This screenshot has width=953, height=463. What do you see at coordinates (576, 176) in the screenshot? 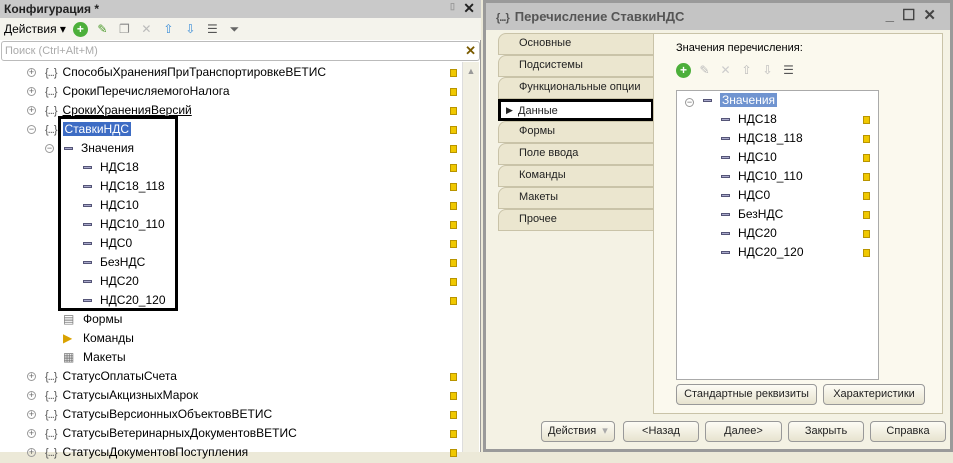
I see `tab-6: Команды` at bounding box center [576, 176].